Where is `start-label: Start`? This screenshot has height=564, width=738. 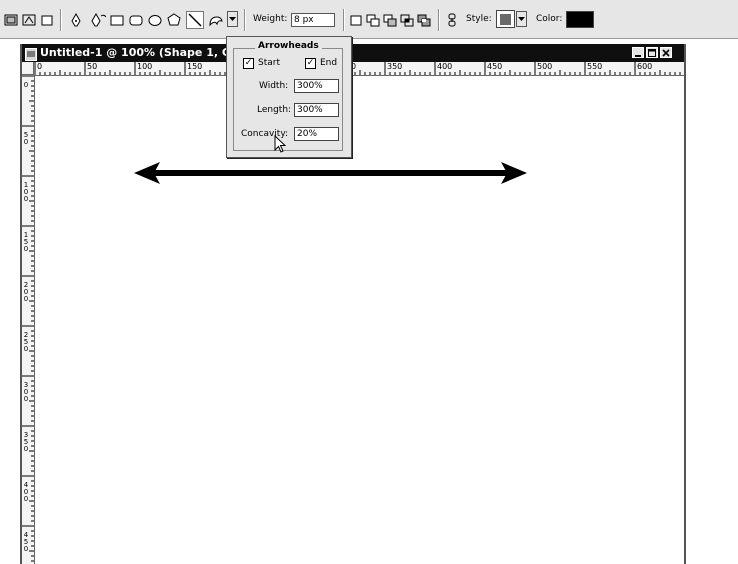 start-label: Start is located at coordinates (269, 63).